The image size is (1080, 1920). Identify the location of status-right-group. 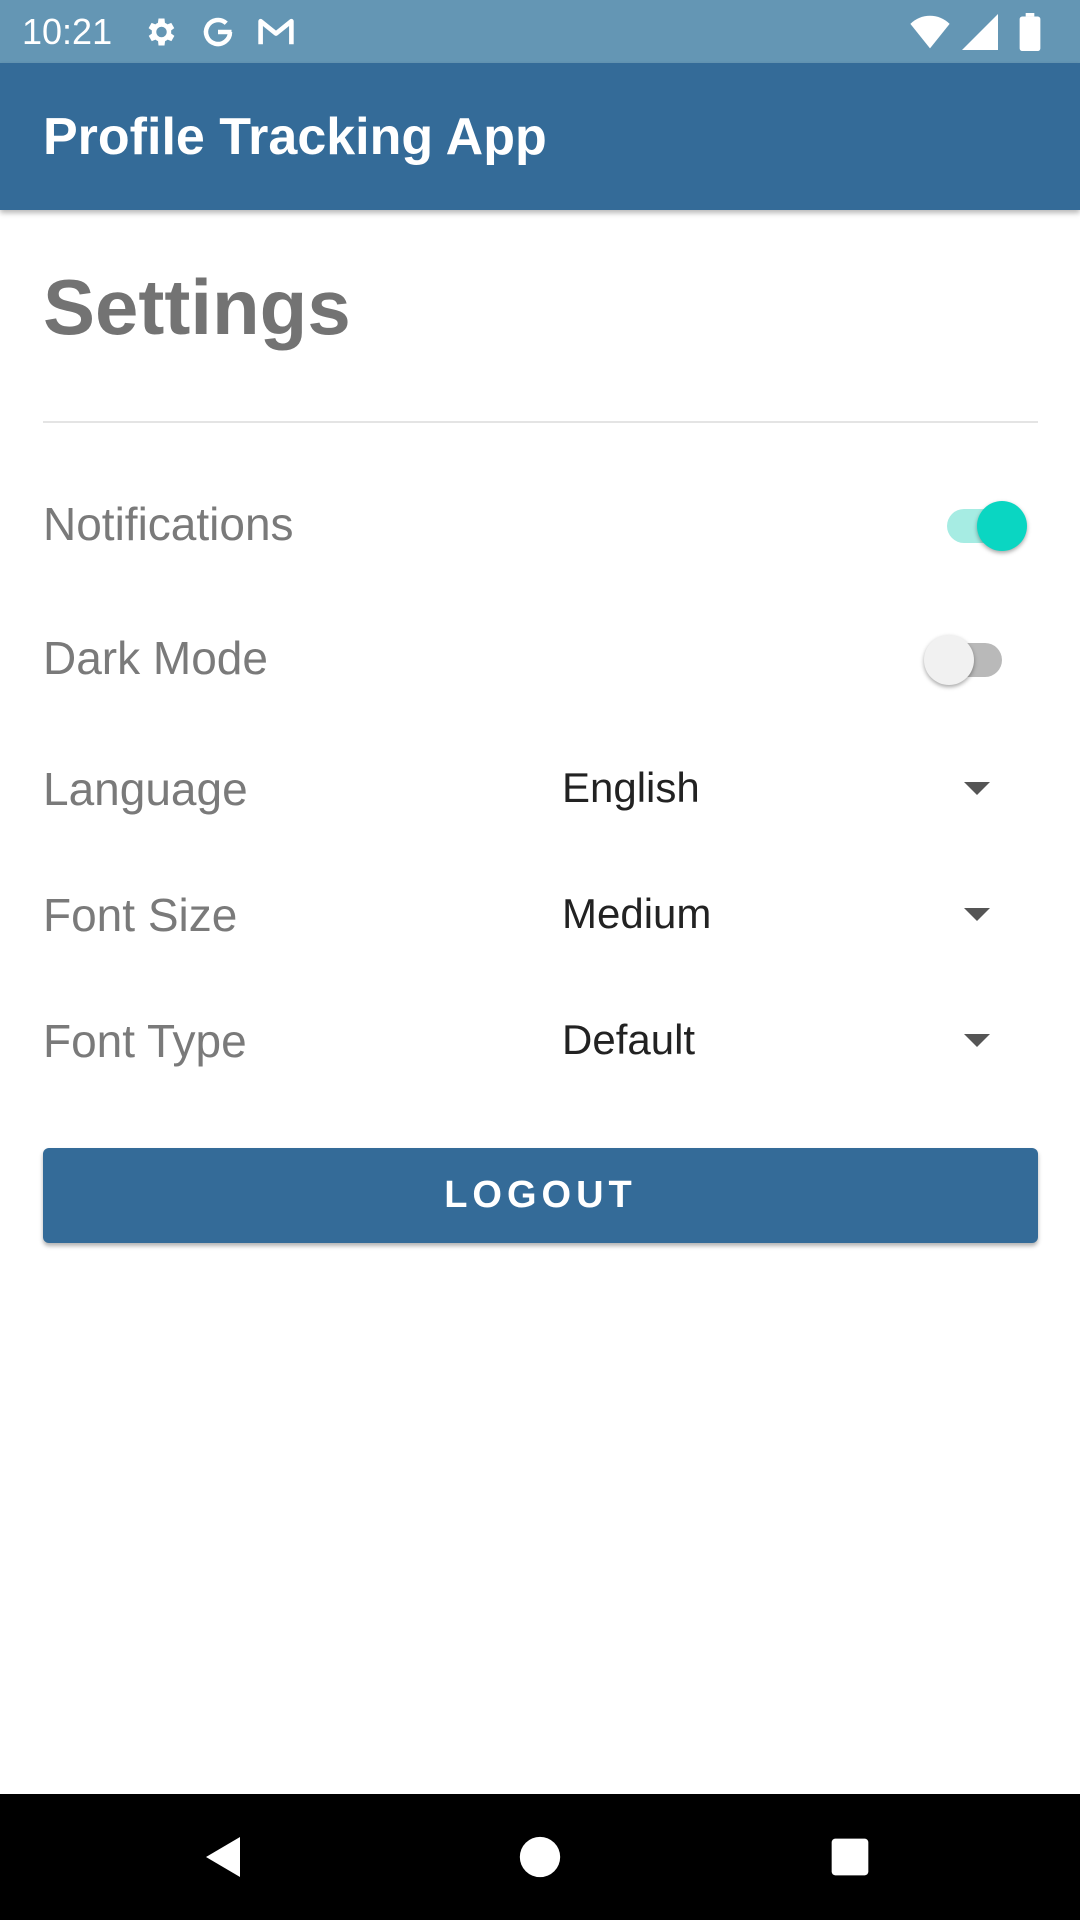
(985, 32).